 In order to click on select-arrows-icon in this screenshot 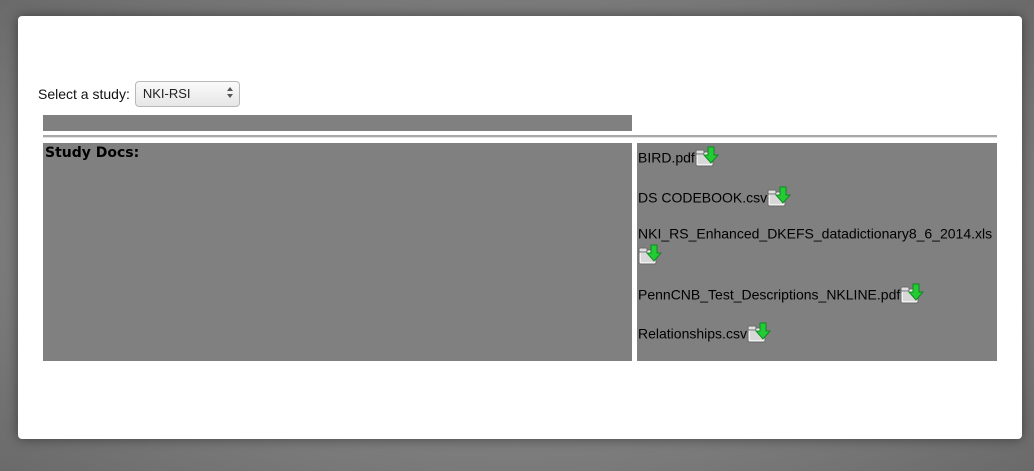, I will do `click(229, 94)`.